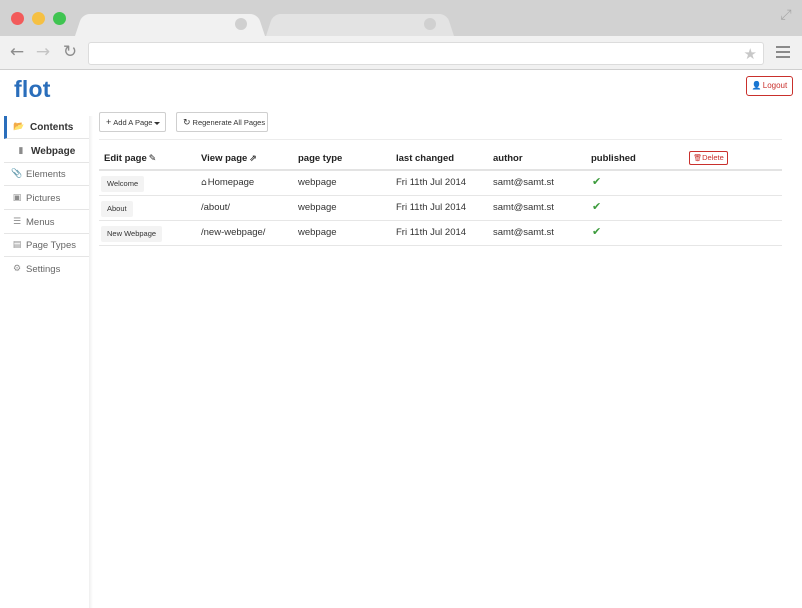 The image size is (802, 608). I want to click on list-icon: ☰, so click(17, 222).